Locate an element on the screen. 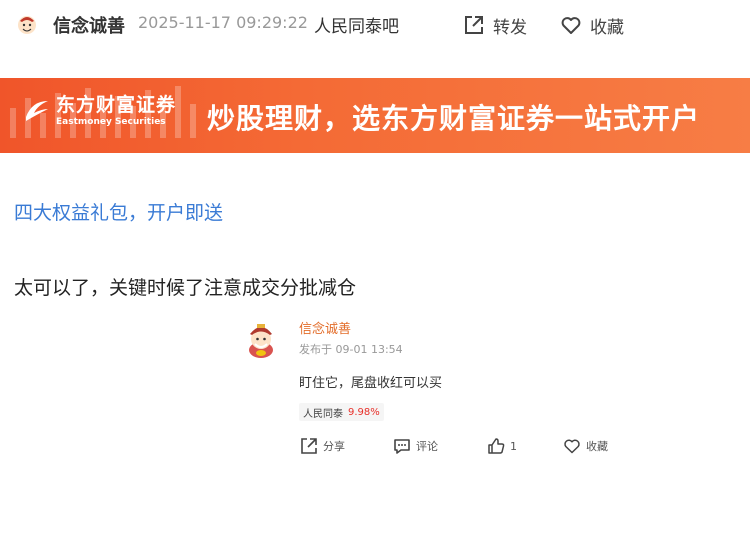 The width and height of the screenshot is (750, 545). quote-author-avatar is located at coordinates (261, 340).